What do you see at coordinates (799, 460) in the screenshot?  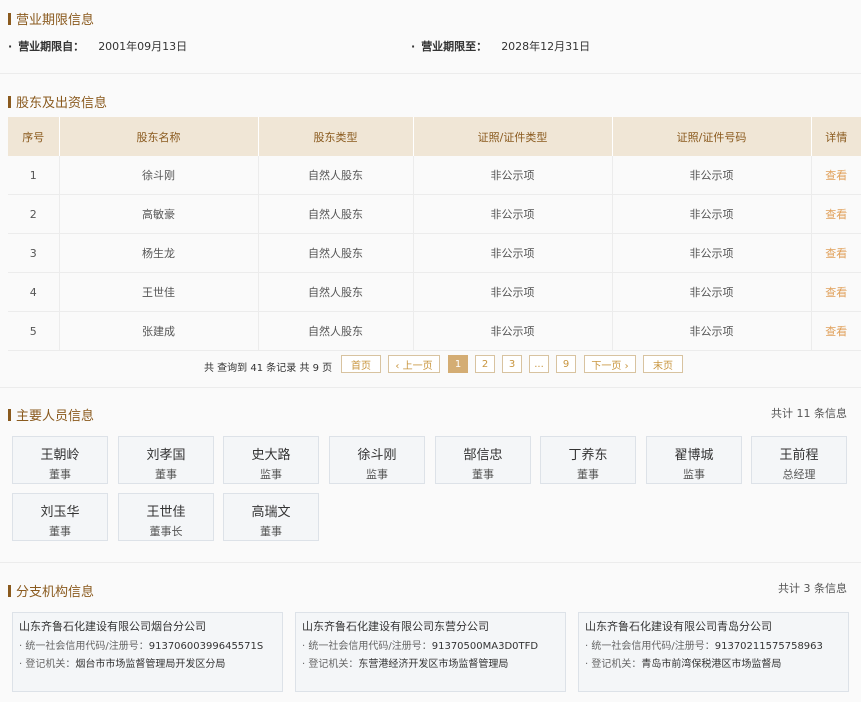 I see `person-card: 王前程 总经理` at bounding box center [799, 460].